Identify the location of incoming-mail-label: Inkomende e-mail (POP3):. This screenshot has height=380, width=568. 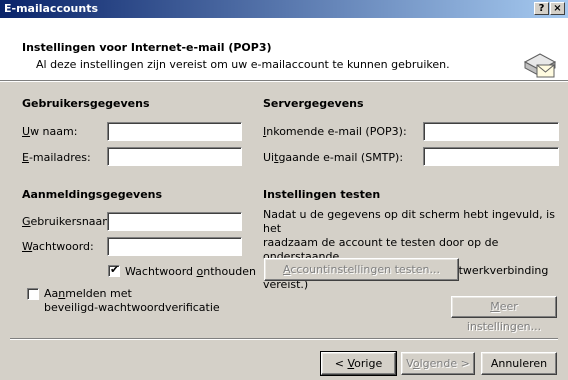
(335, 131).